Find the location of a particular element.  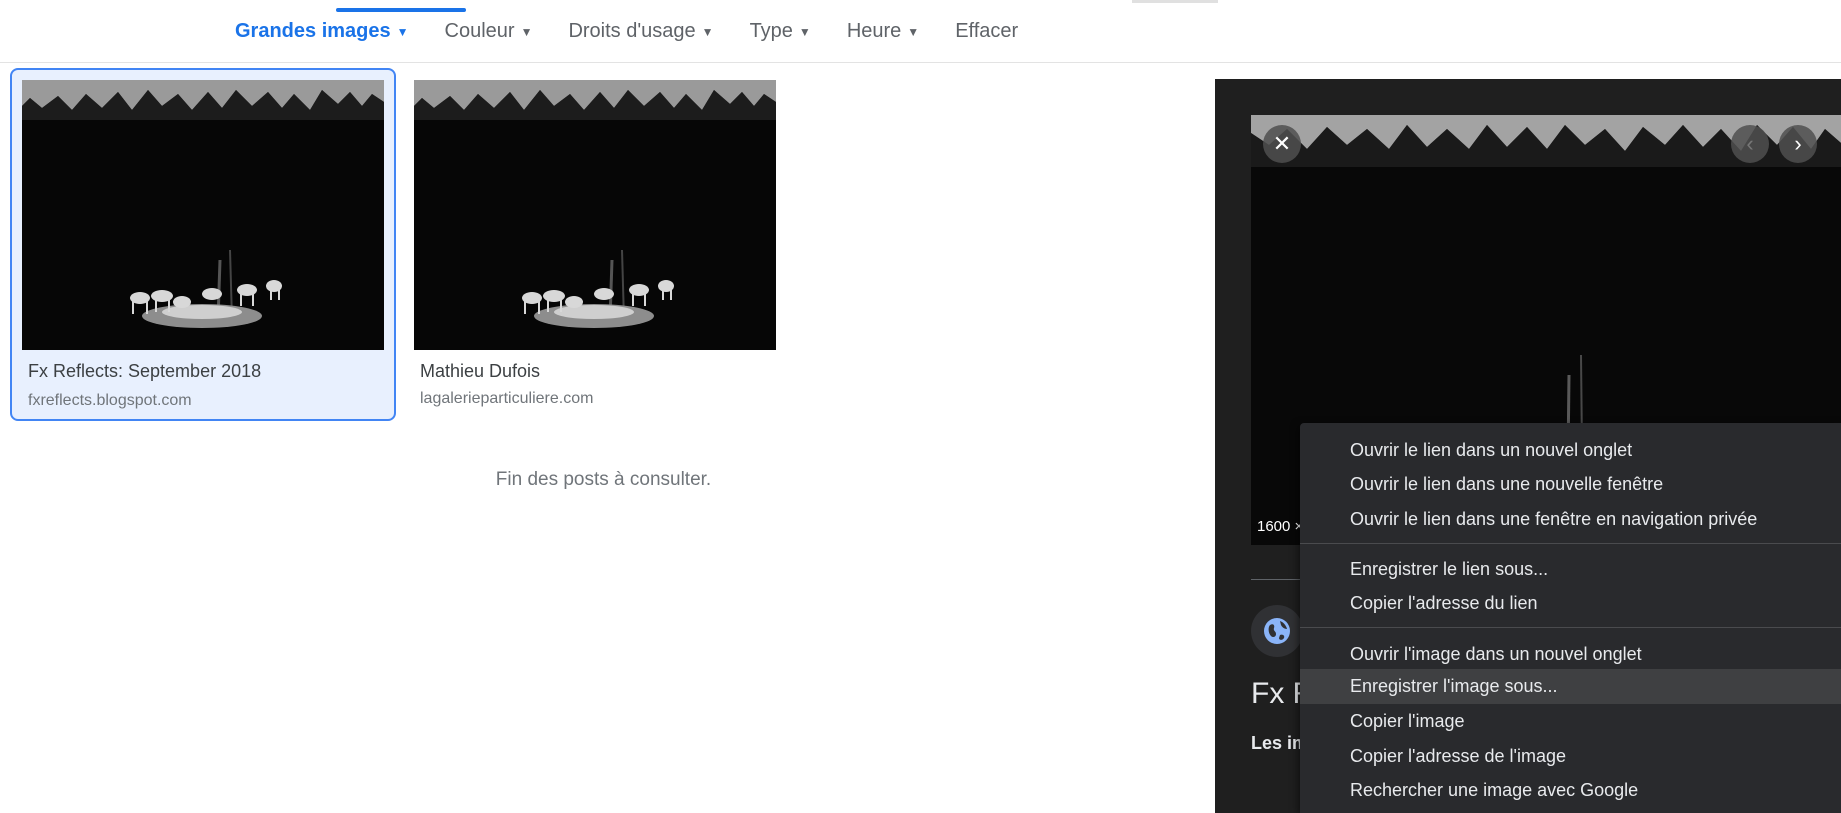

menu-open-image-new-tab: Ouvrir l'image dans un nouvel onglet is located at coordinates (1570, 654).